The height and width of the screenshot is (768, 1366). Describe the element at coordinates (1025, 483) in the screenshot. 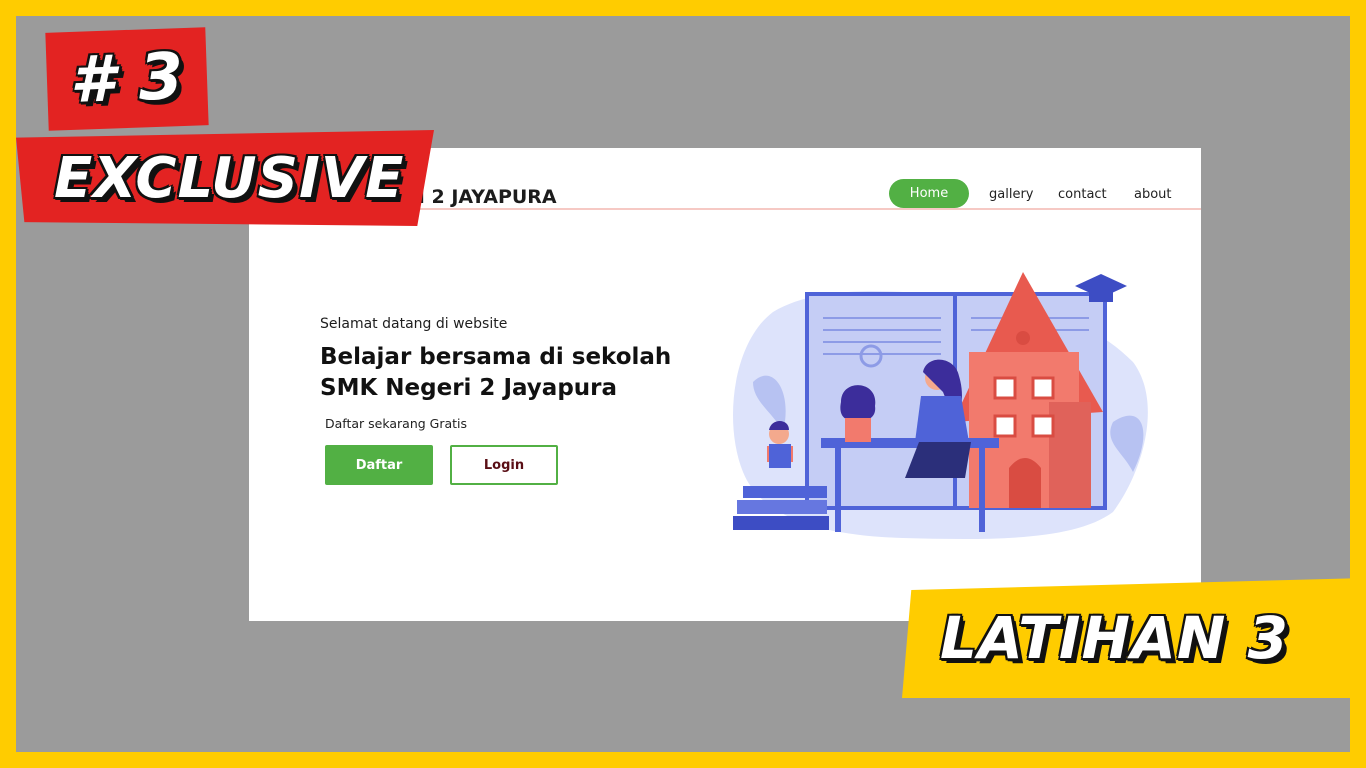

I see `house-door` at that location.